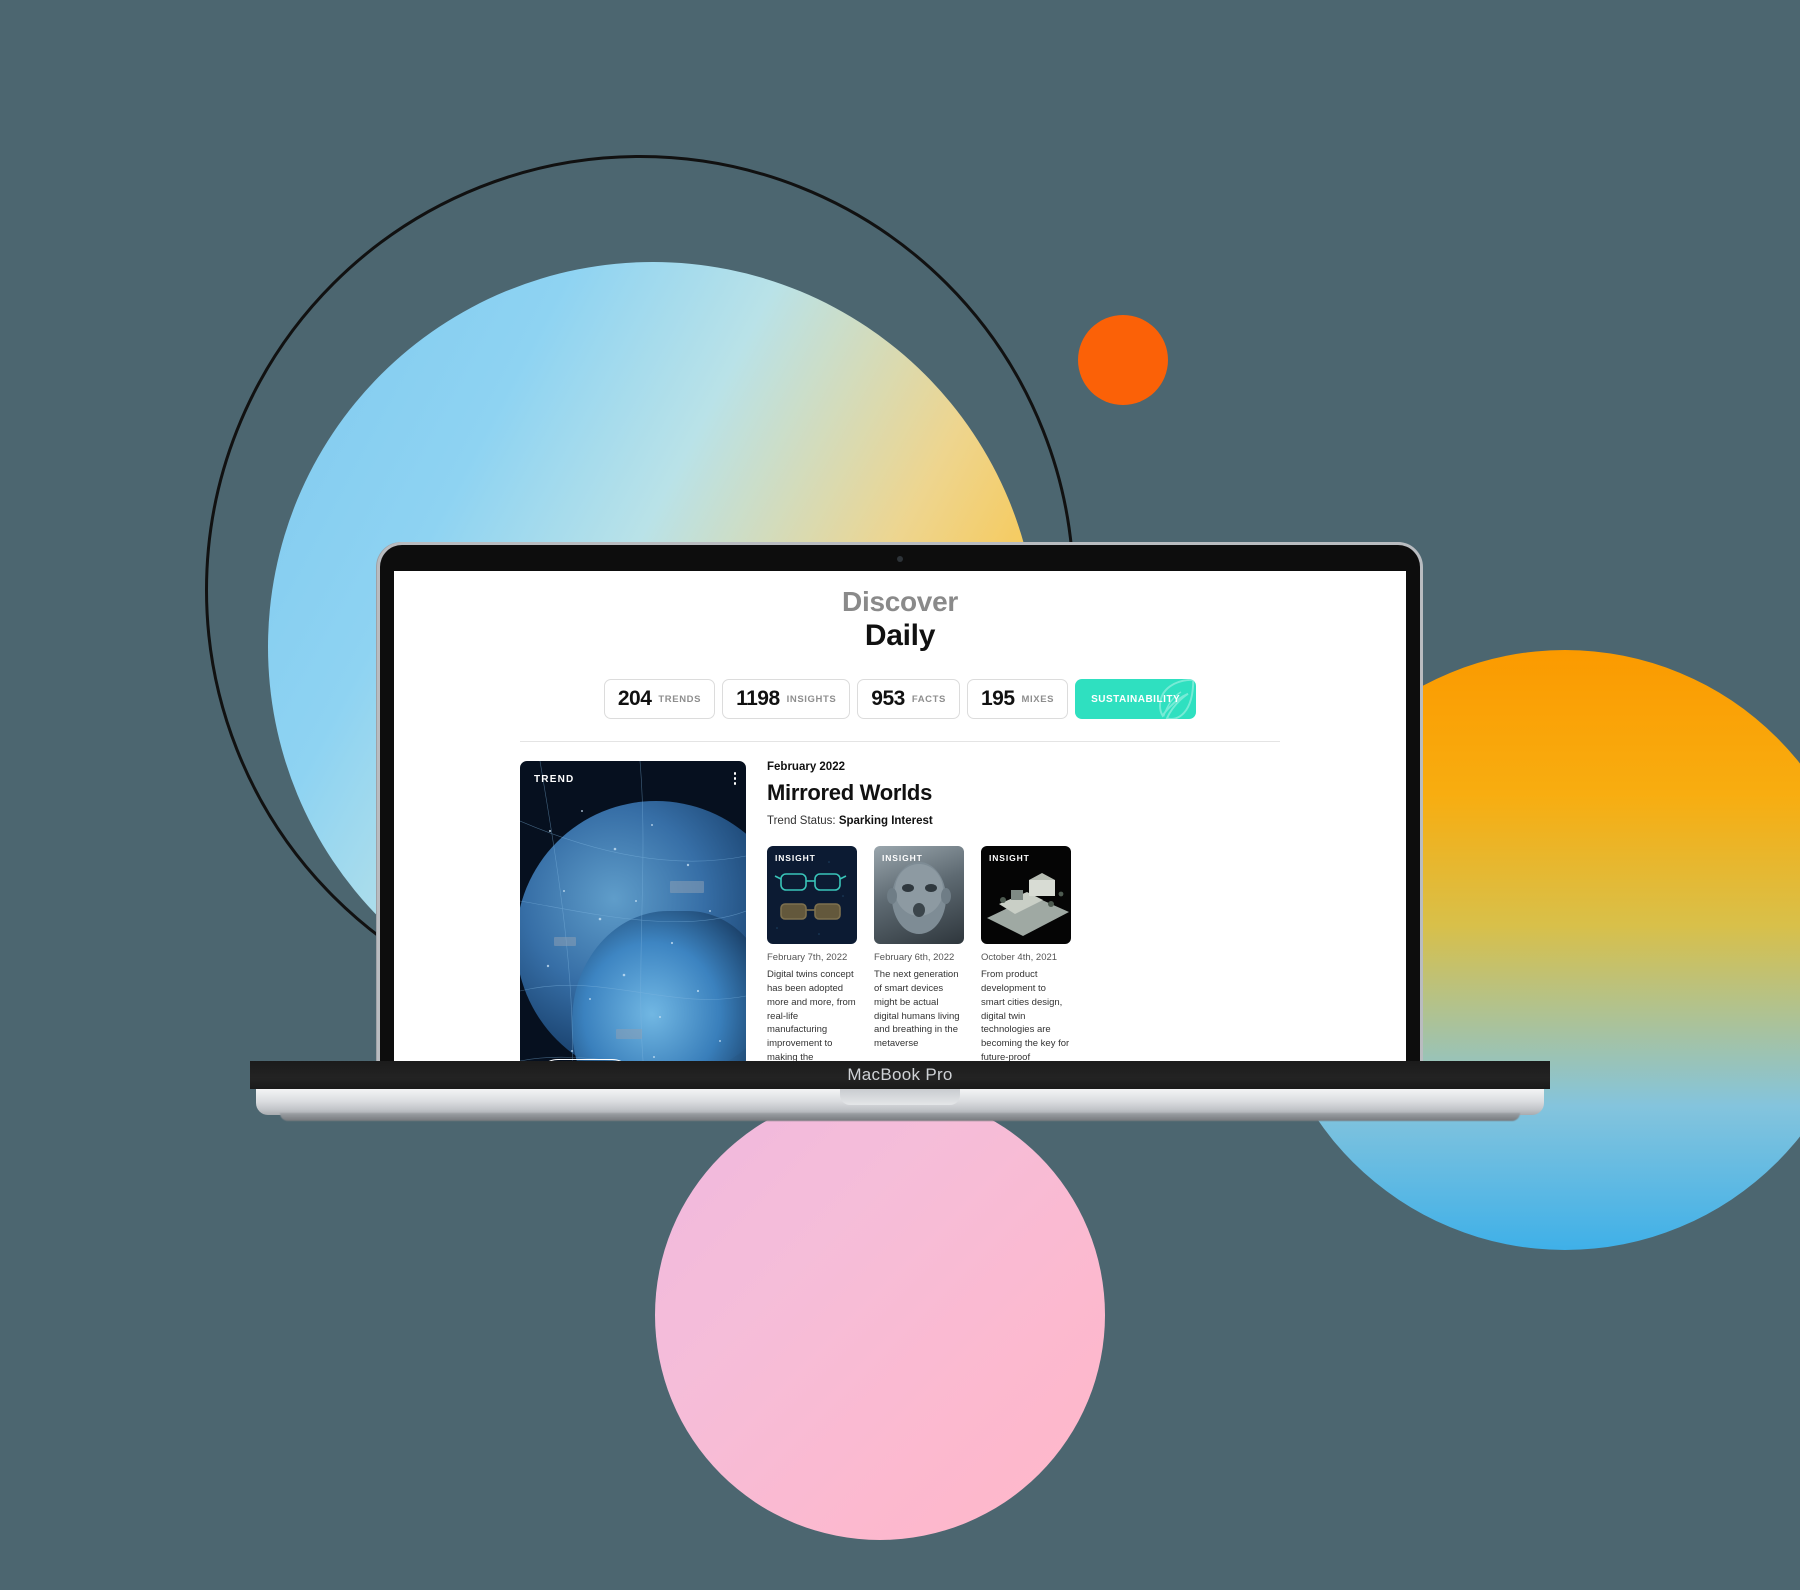  I want to click on page-title-daily: Daily, so click(900, 636).